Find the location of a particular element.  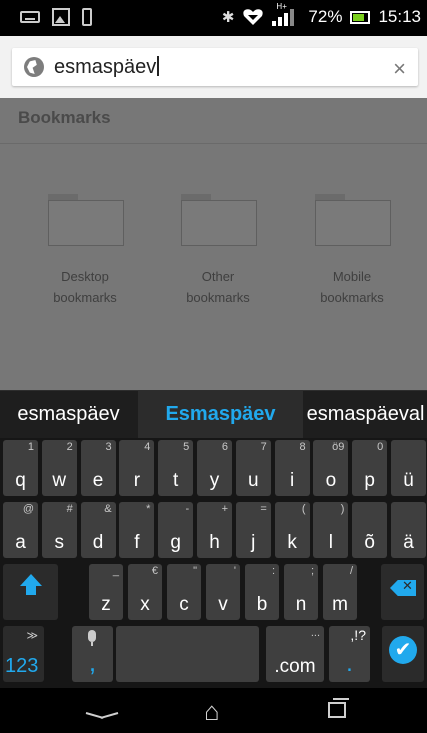

bookmark-folder-desktop: Desktop bookmarks is located at coordinates (85, 251).